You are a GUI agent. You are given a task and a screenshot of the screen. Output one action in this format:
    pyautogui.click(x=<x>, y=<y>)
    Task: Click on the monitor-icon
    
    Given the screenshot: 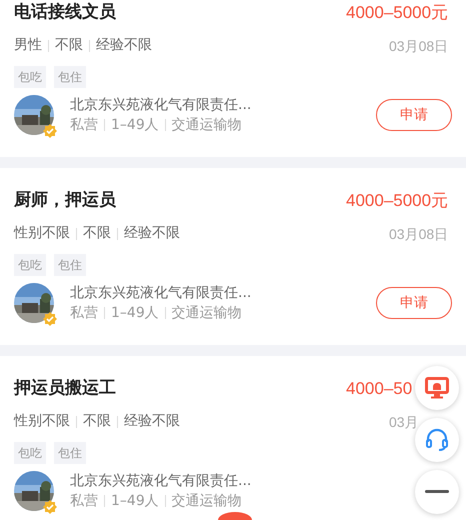 What is the action you would take?
    pyautogui.click(x=437, y=388)
    